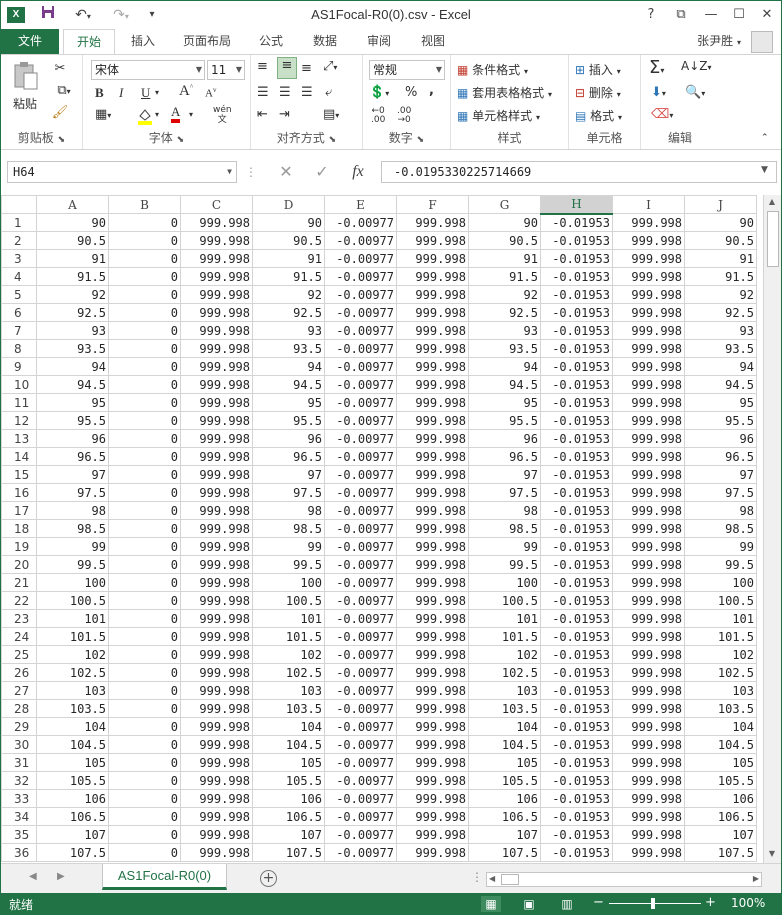  I want to click on row-header: 18, so click(19, 528).